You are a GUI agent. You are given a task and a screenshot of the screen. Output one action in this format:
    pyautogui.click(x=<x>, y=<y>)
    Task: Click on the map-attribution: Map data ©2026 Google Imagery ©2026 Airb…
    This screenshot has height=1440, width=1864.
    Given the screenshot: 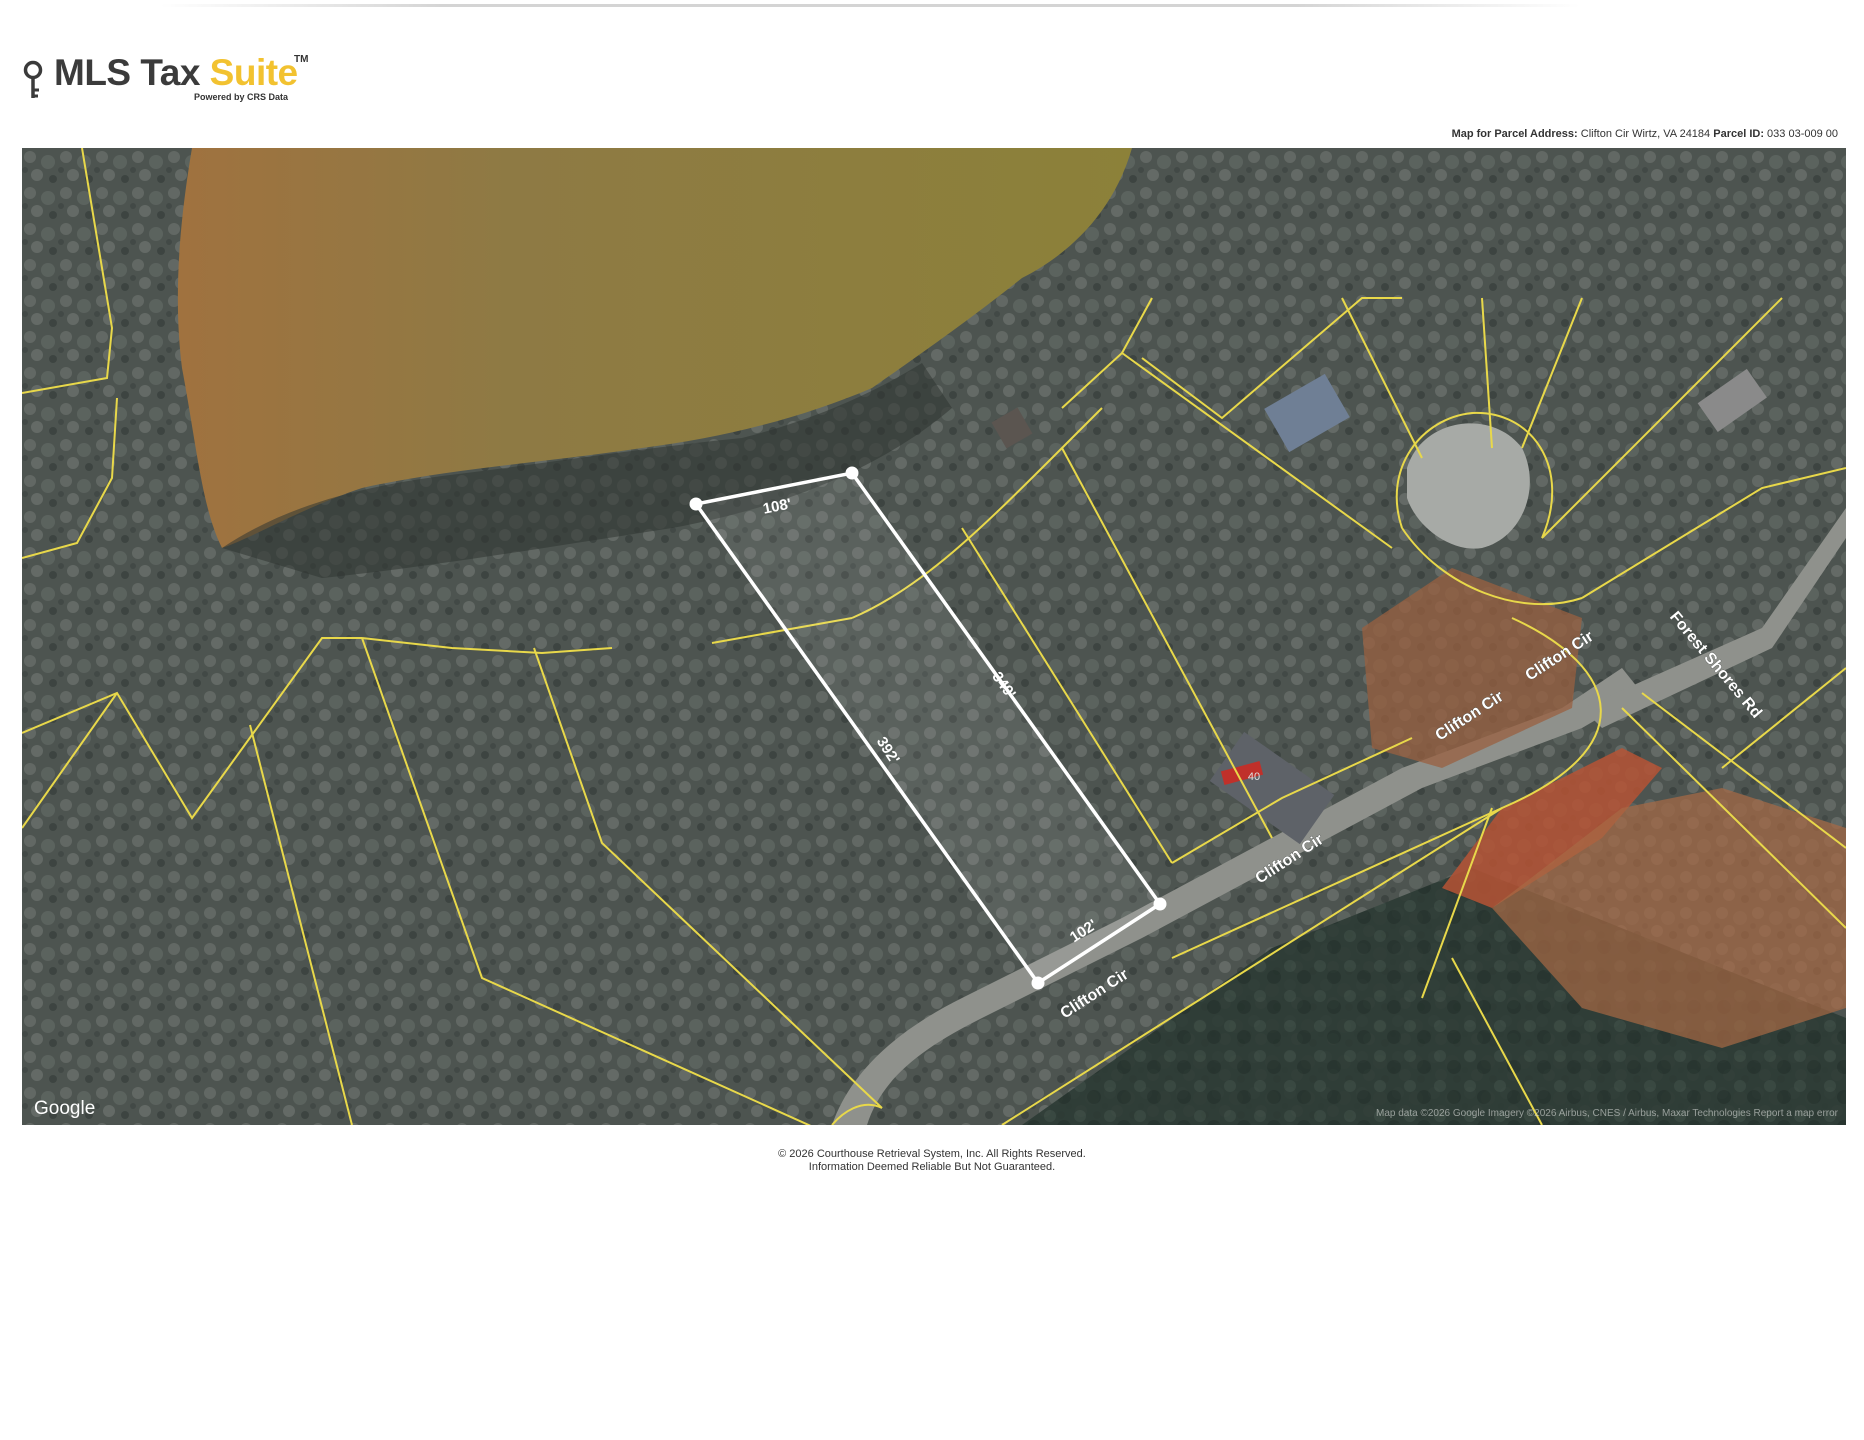 What is the action you would take?
    pyautogui.click(x=1607, y=1113)
    